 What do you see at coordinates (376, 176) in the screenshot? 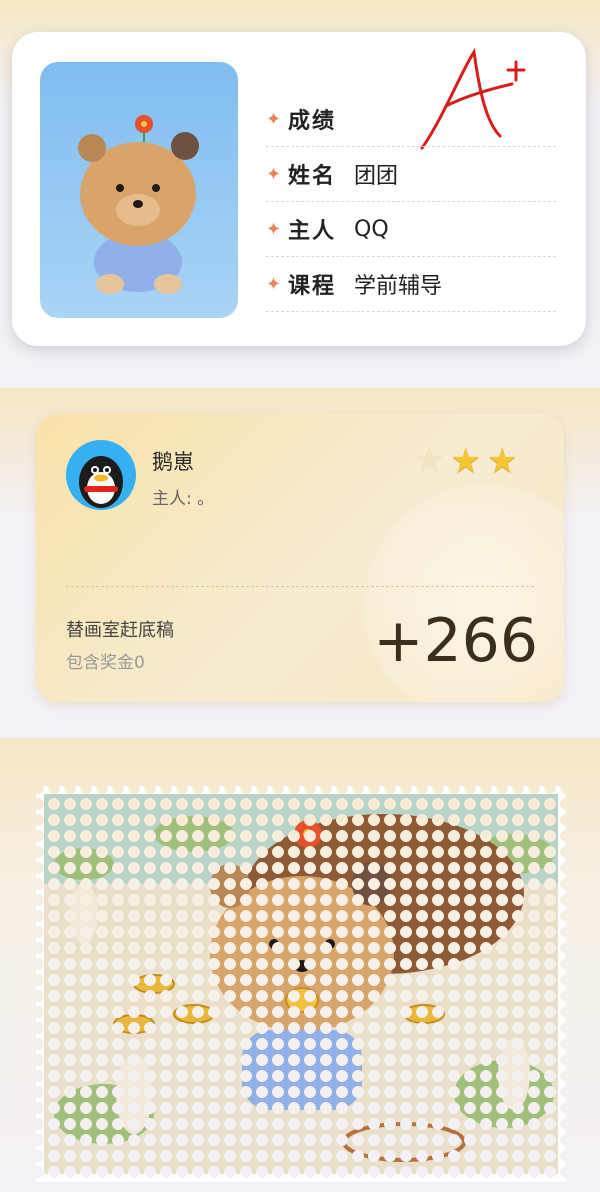
I see `row-value: 团团` at bounding box center [376, 176].